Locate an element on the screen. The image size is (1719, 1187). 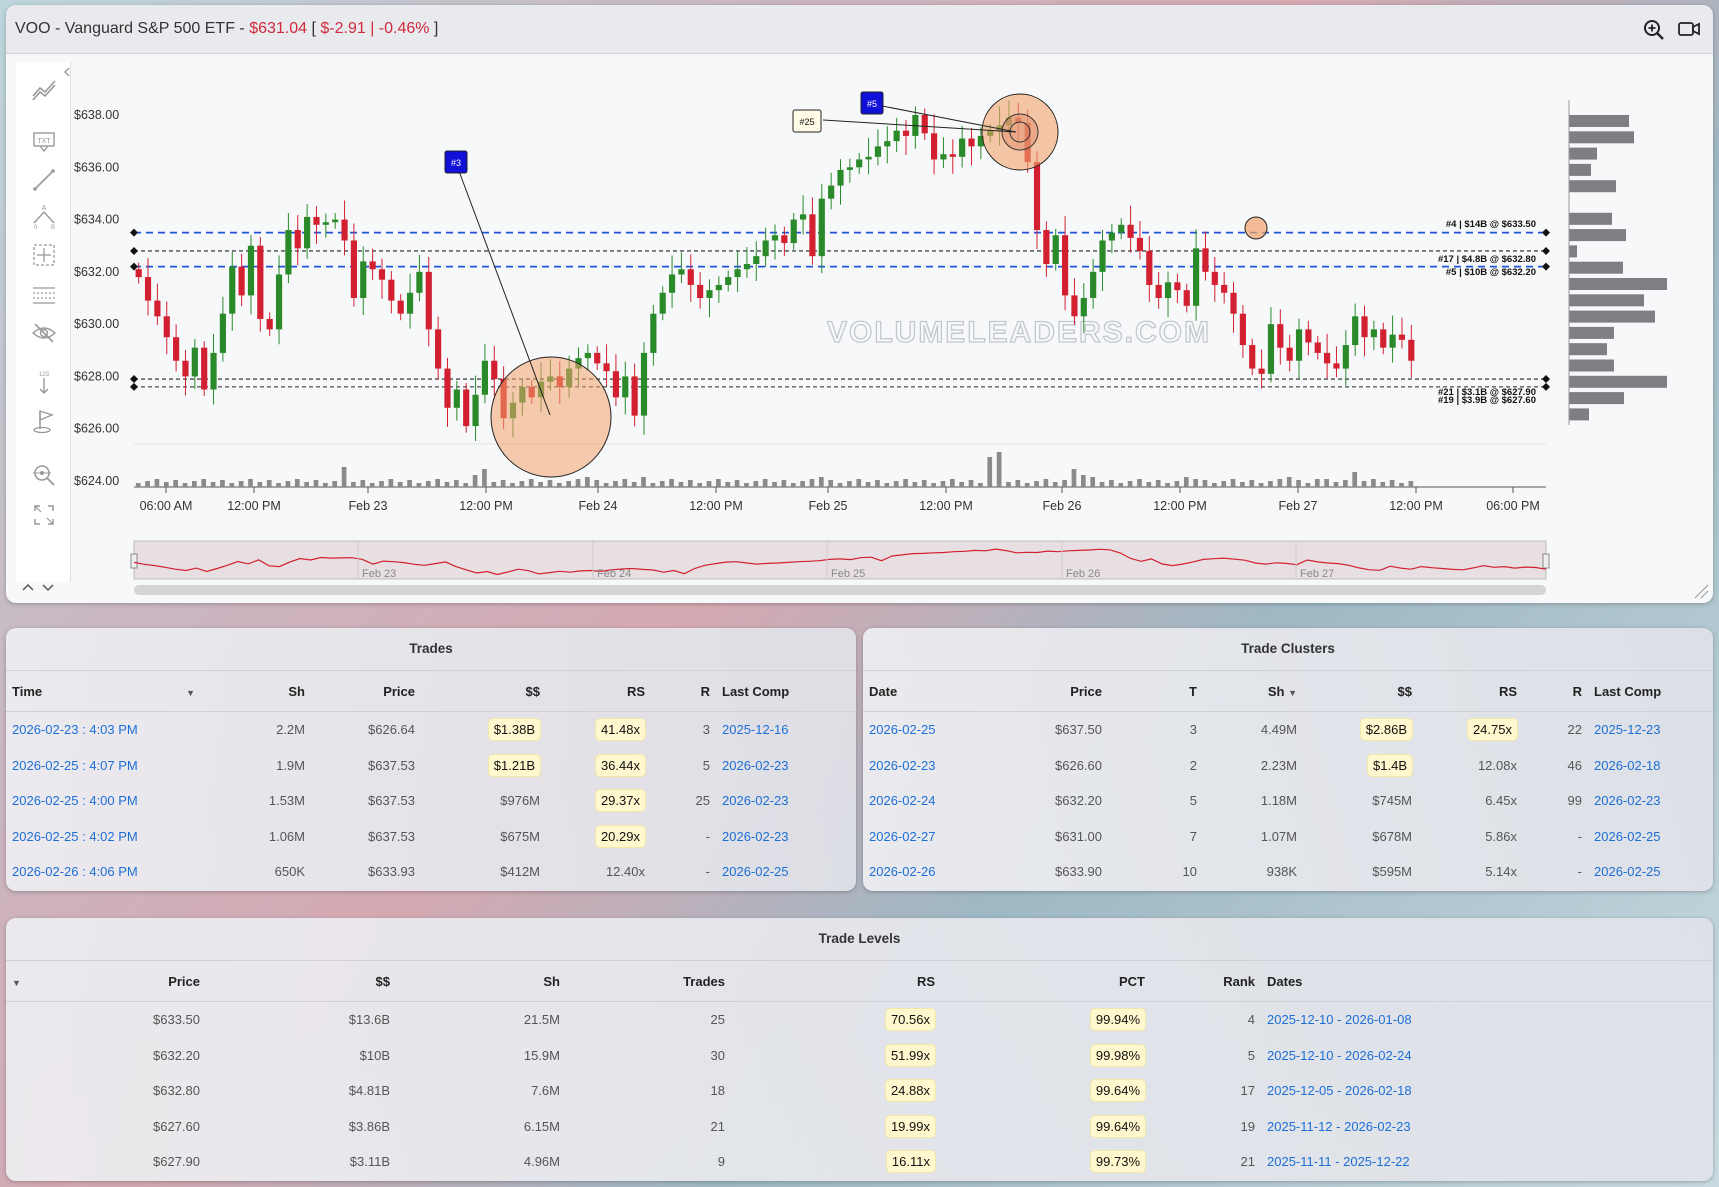
cluster-date: 2026-02-23 is located at coordinates (918, 766).